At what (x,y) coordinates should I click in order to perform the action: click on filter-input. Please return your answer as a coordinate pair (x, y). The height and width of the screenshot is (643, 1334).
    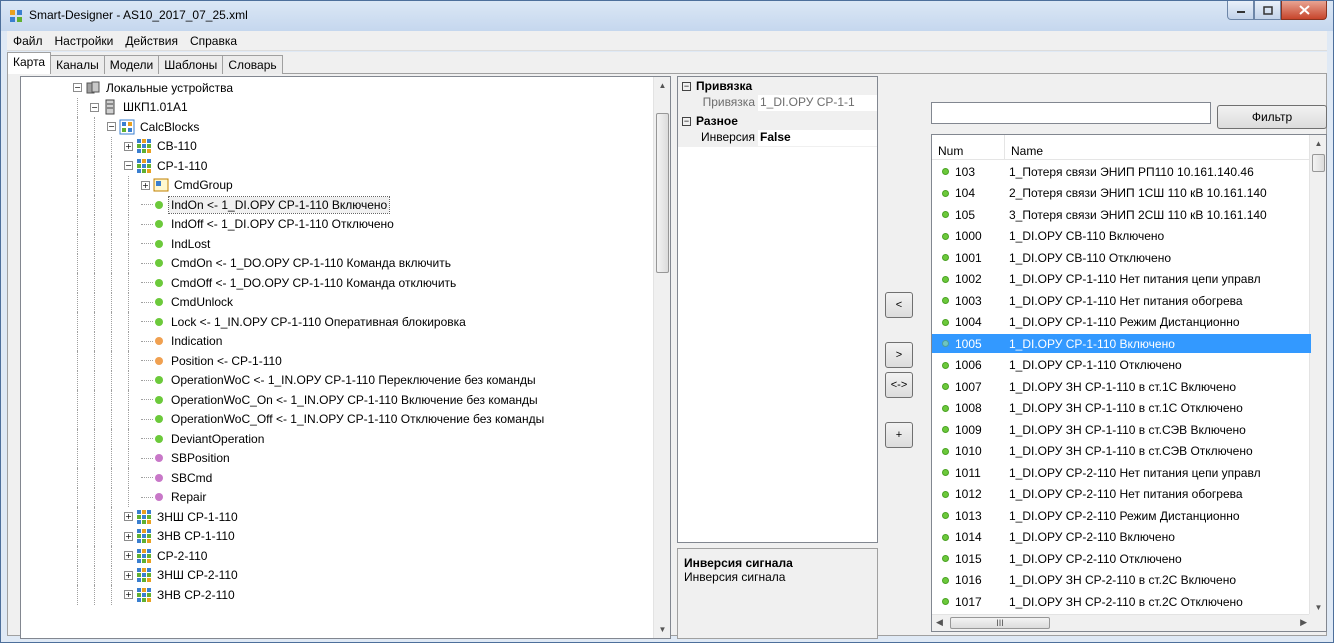
    Looking at the image, I should click on (1071, 113).